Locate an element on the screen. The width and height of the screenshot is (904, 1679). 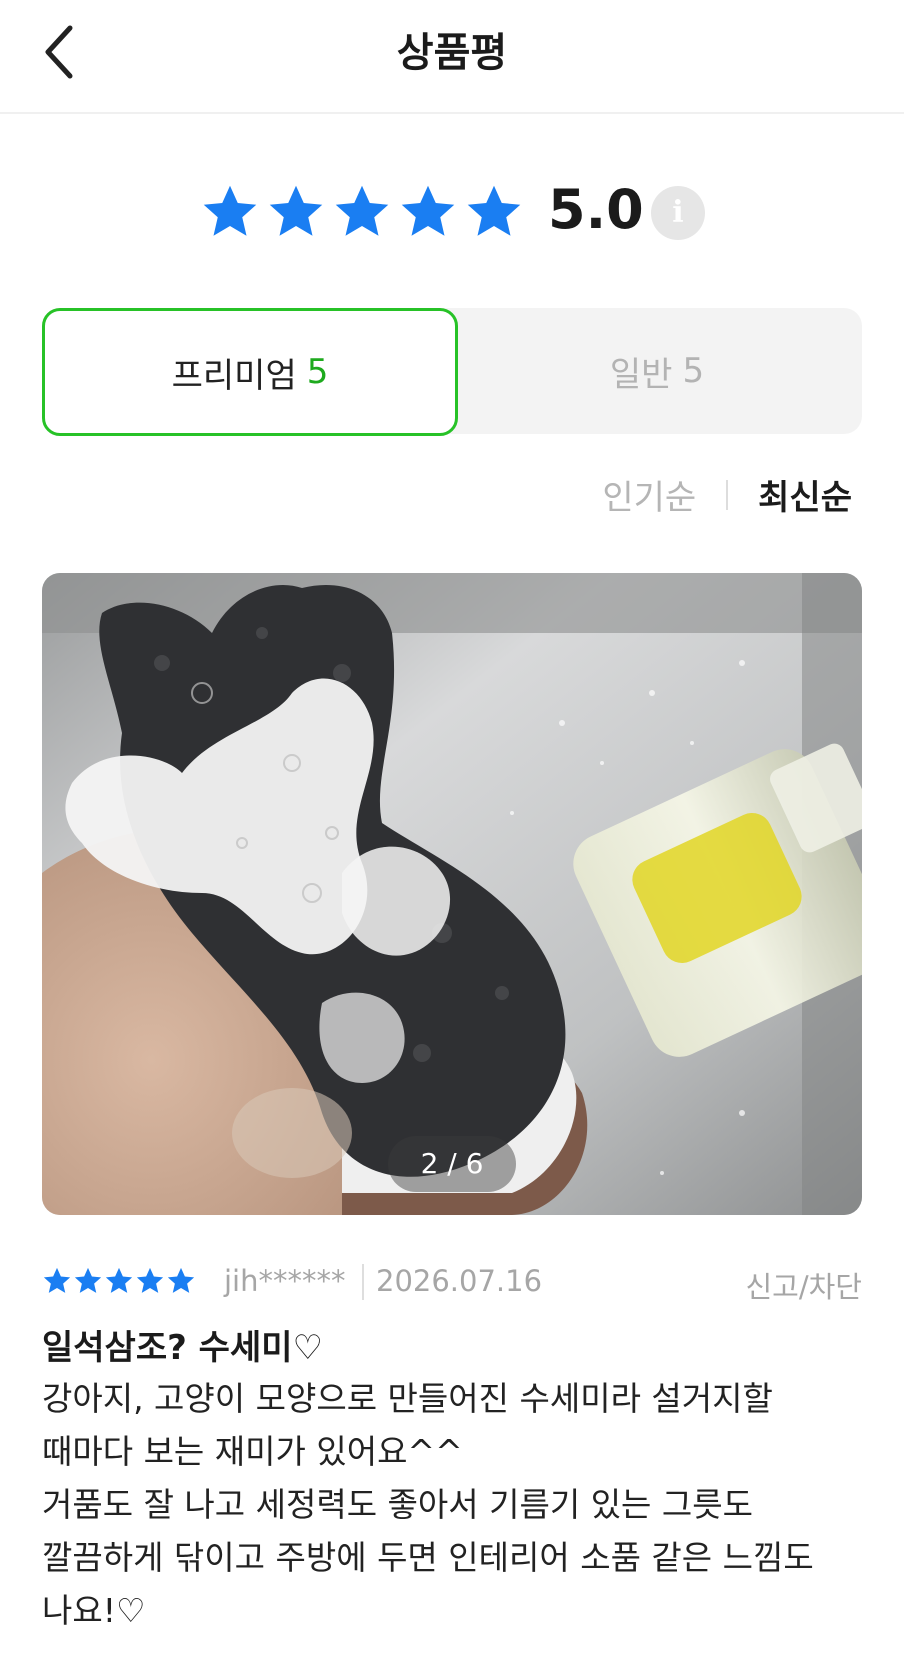
review-rating-stars is located at coordinates (119, 1281).